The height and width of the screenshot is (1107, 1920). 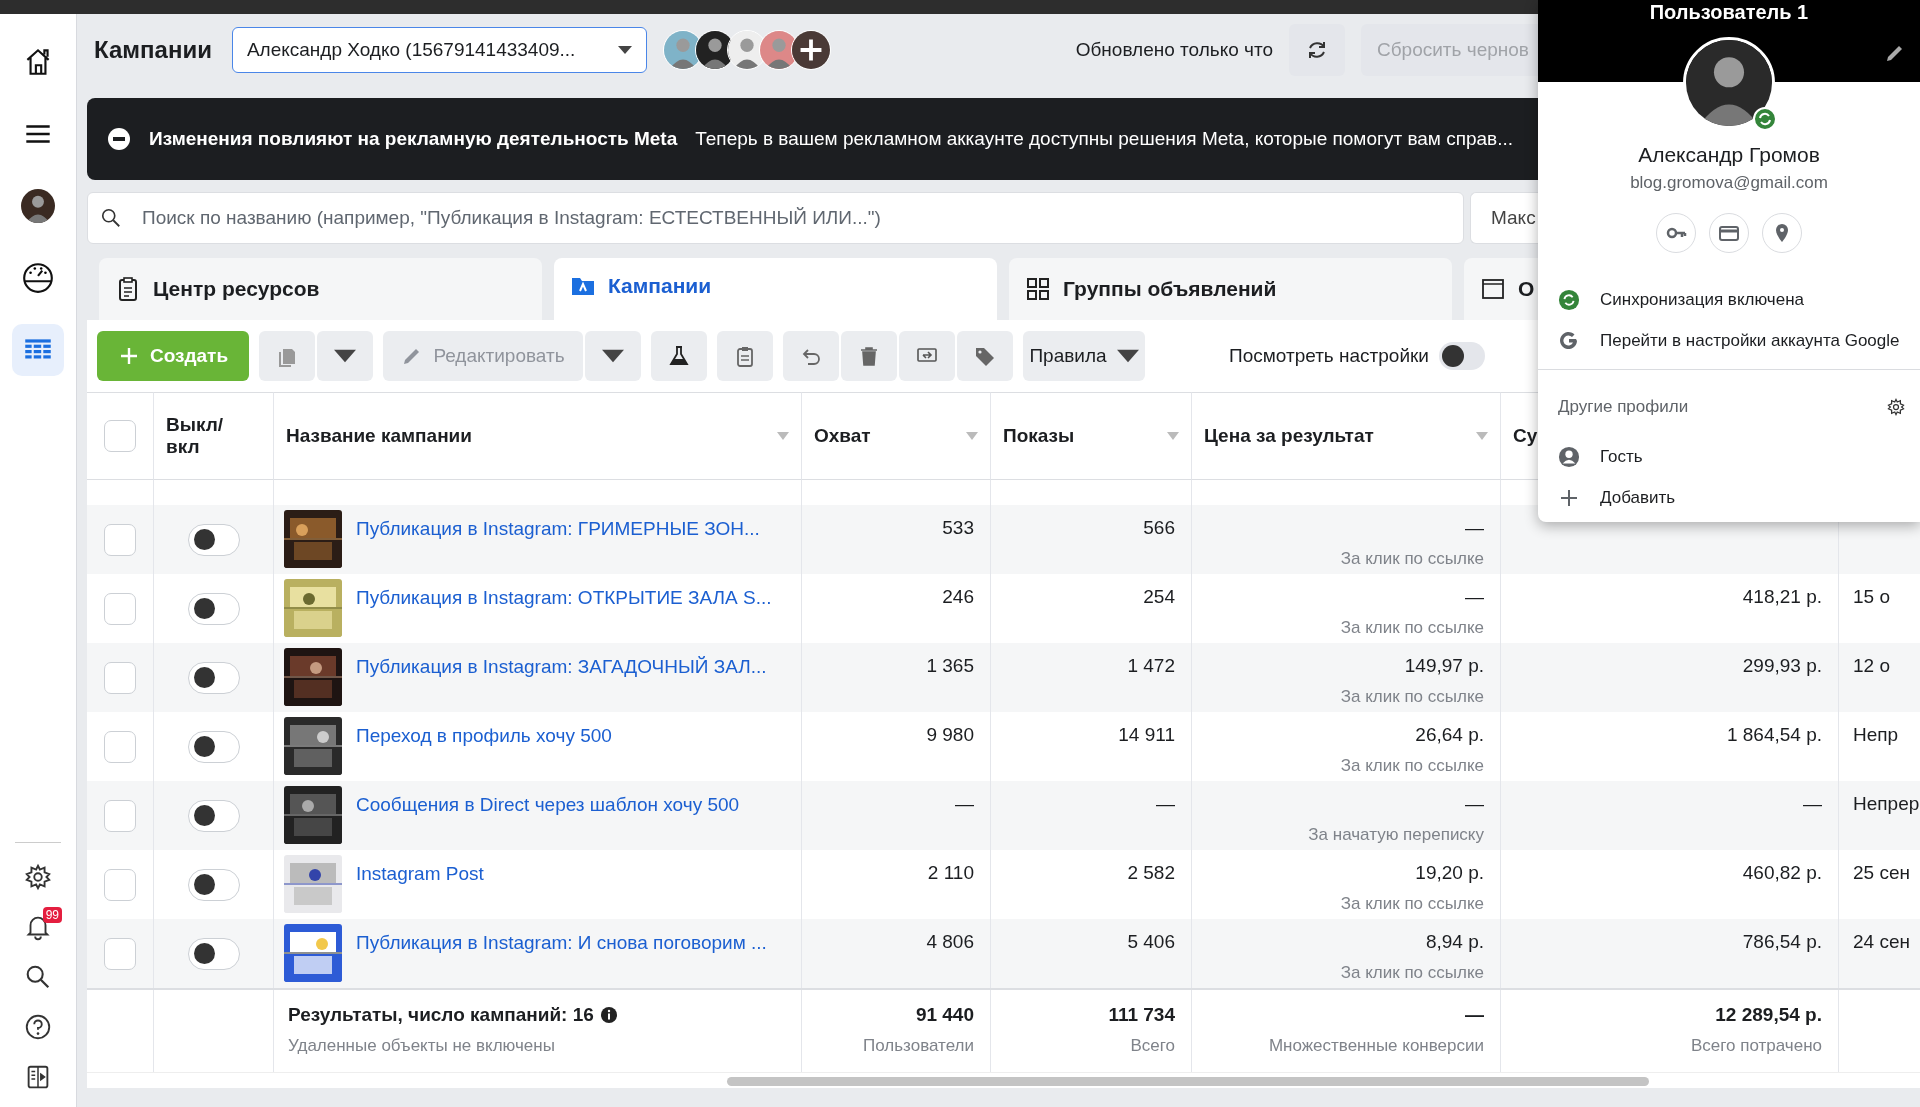 What do you see at coordinates (1493, 289) in the screenshot?
I see `window-icon` at bounding box center [1493, 289].